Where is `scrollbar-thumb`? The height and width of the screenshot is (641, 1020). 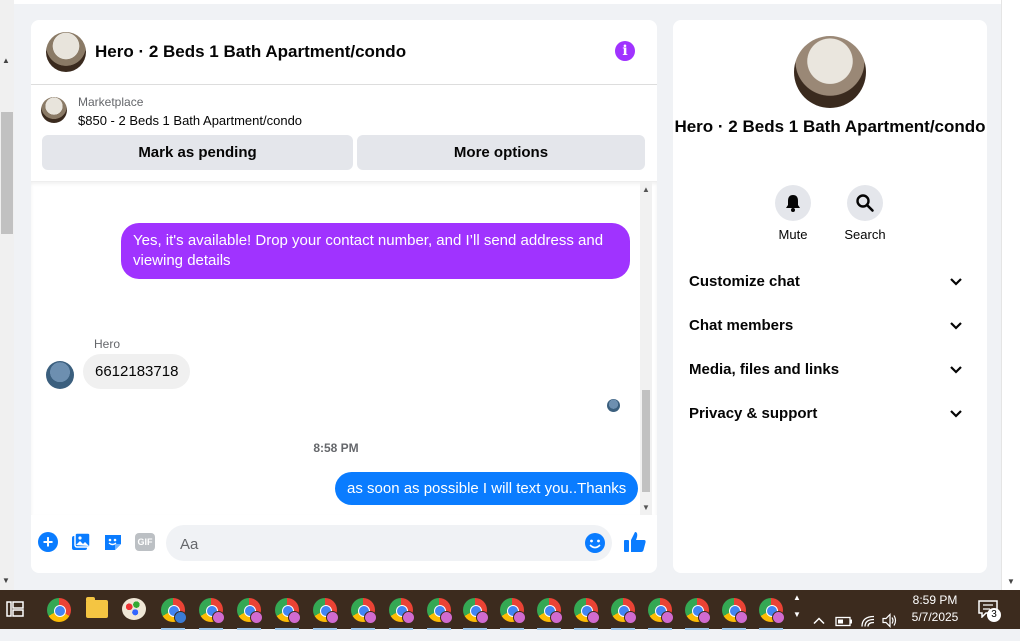
scrollbar-thumb is located at coordinates (7, 173).